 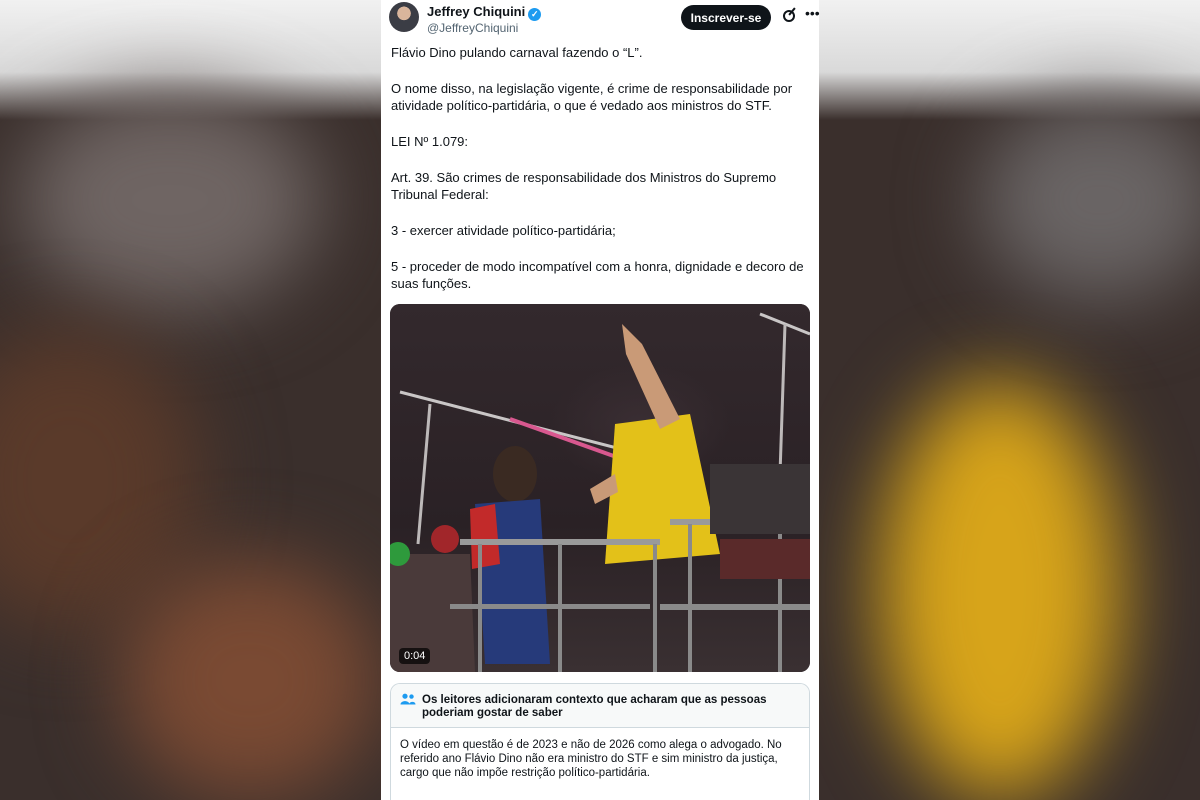 What do you see at coordinates (472, 28) in the screenshot?
I see `author-handle: @JeffreyChiquini` at bounding box center [472, 28].